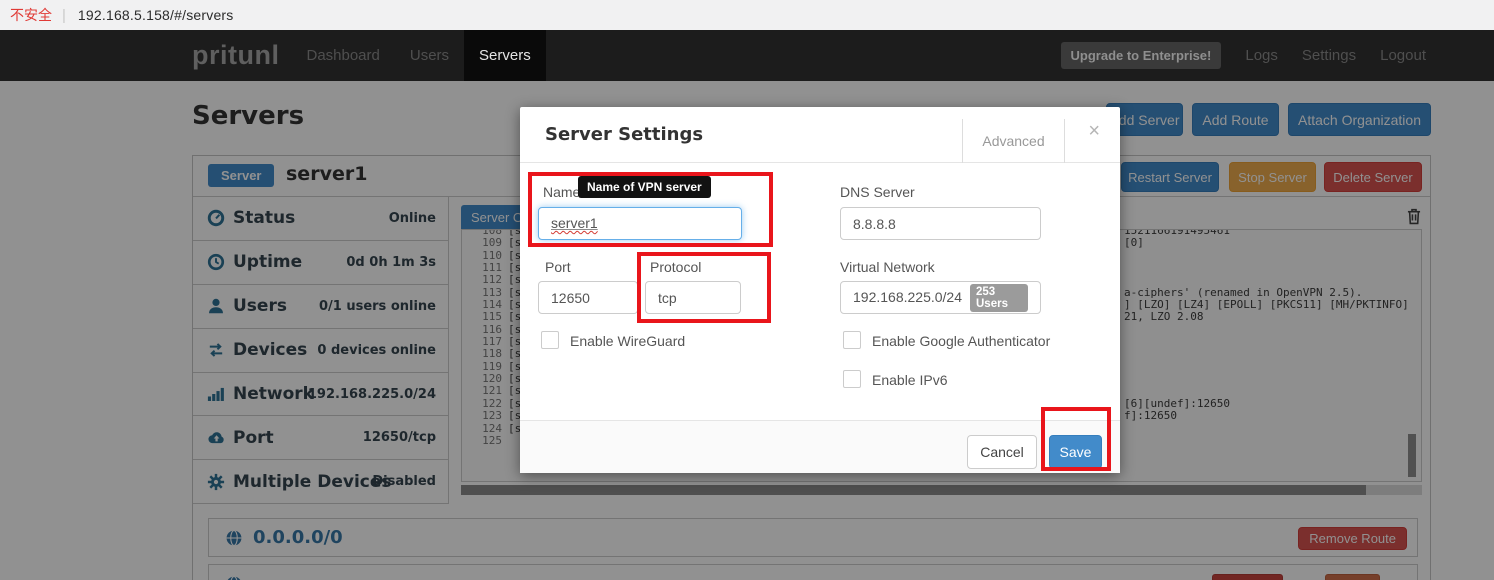  I want to click on pritunl-logo: pritunl, so click(236, 55).